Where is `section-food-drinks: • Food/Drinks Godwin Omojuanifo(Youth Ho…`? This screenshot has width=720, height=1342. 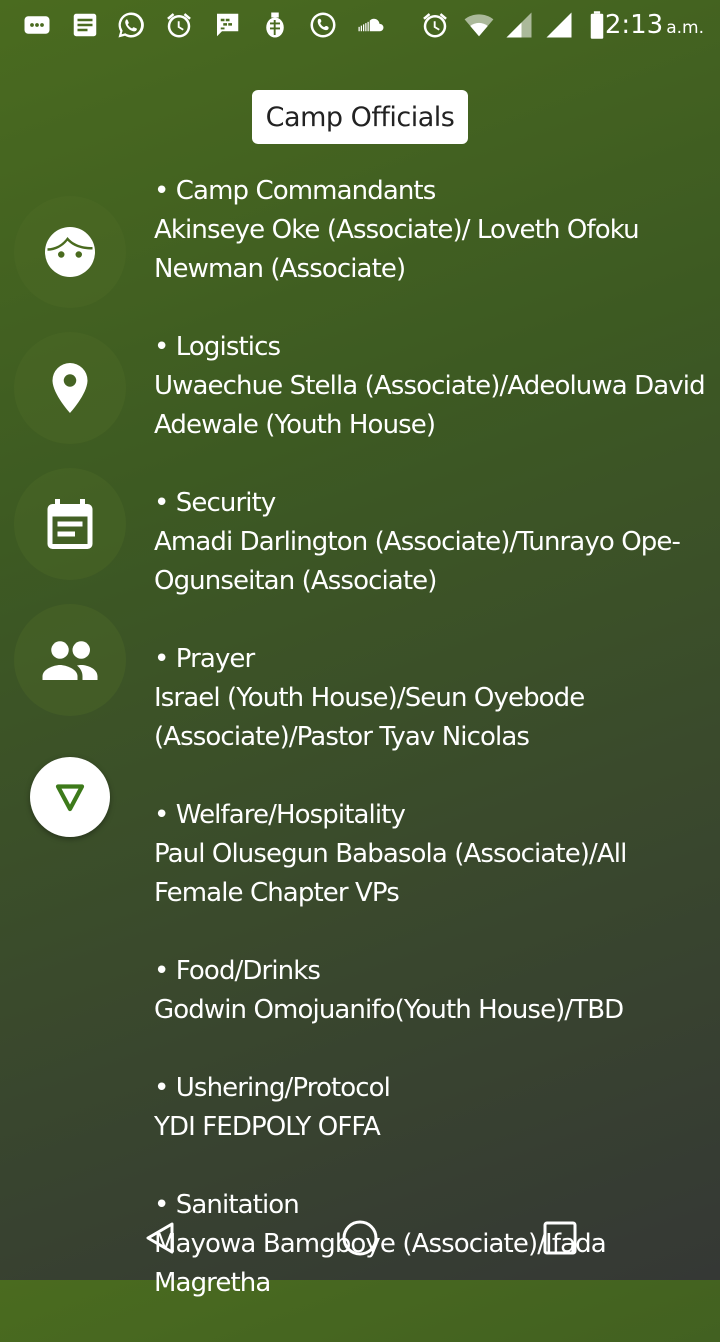 section-food-drinks: • Food/Drinks Godwin Omojuanifo(Youth Ho… is located at coordinates (432, 991).